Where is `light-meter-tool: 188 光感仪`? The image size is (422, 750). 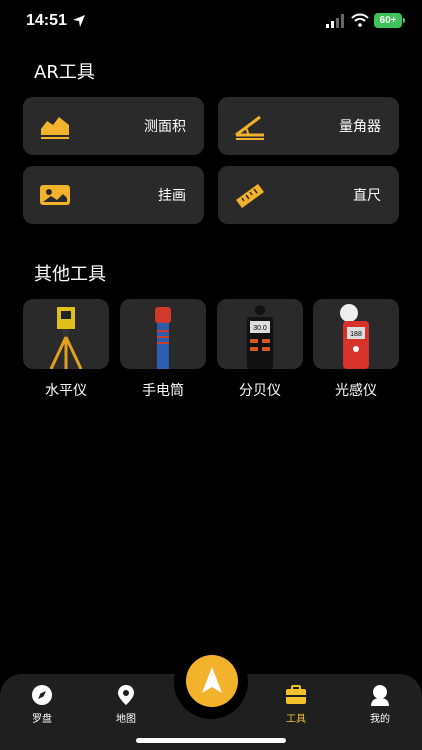 light-meter-tool: 188 光感仪 is located at coordinates (356, 349).